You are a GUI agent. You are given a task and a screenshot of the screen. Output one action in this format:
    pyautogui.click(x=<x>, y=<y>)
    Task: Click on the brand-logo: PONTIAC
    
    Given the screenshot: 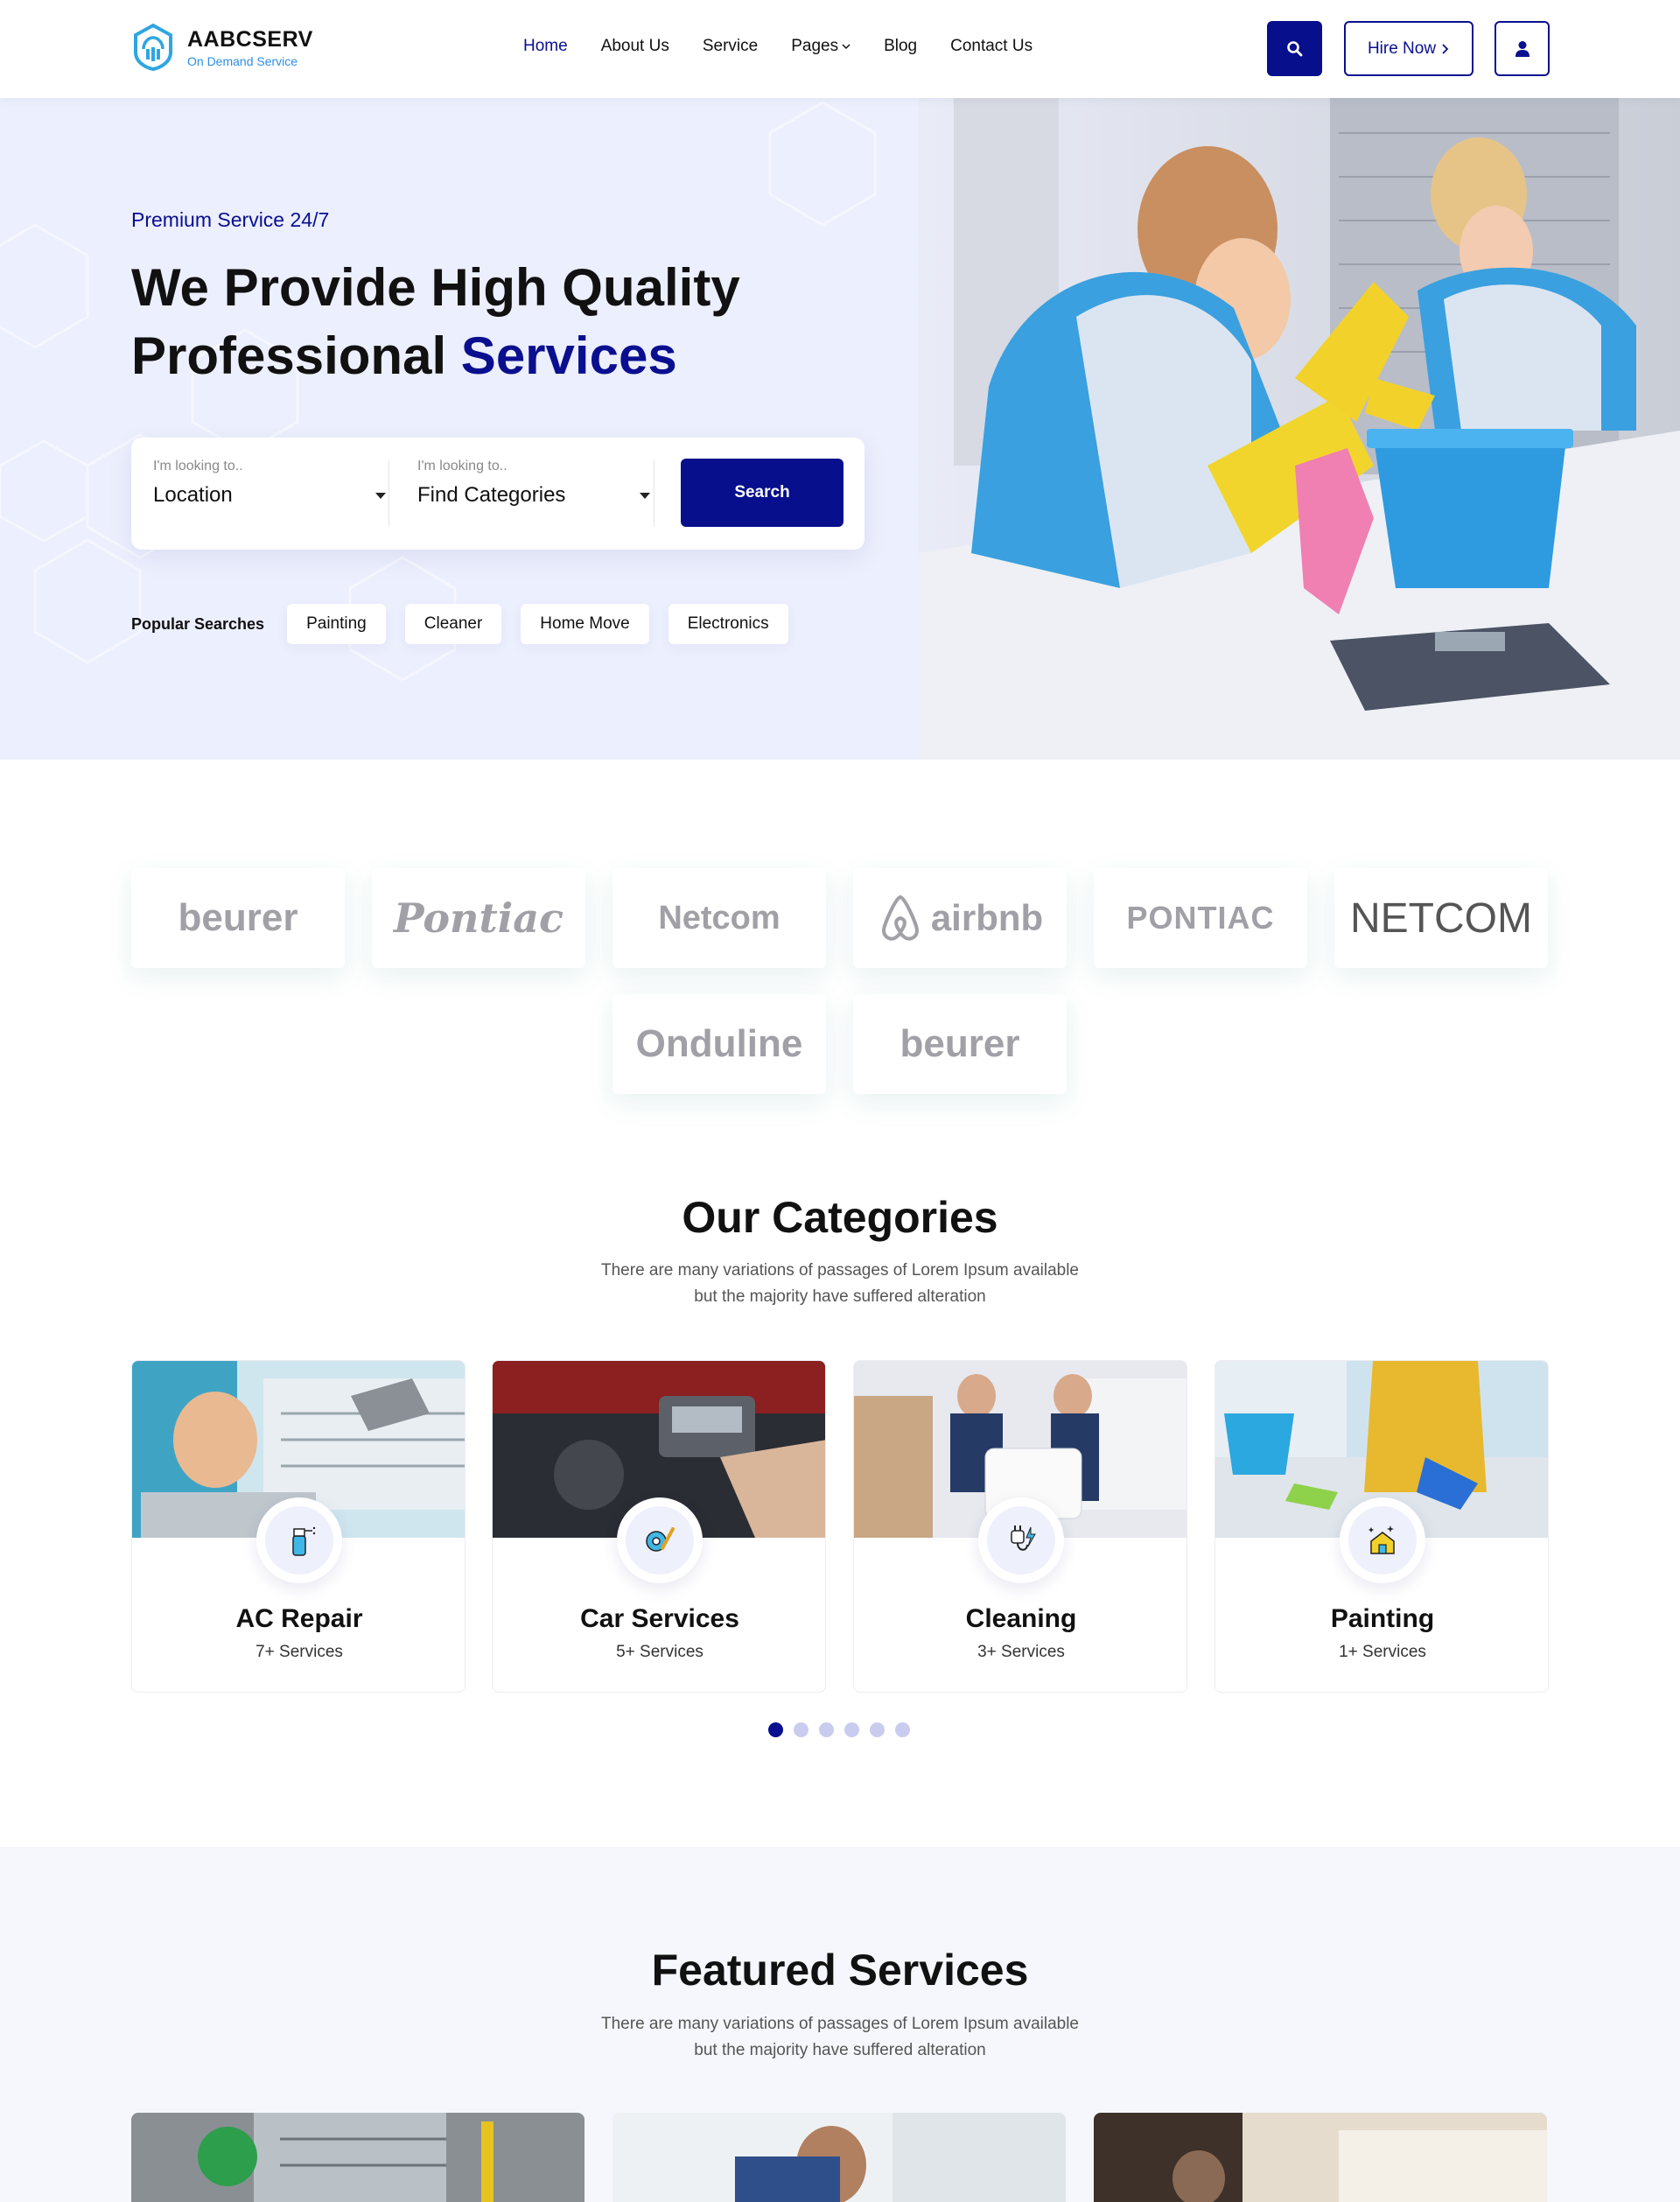 What is the action you would take?
    pyautogui.click(x=1200, y=918)
    